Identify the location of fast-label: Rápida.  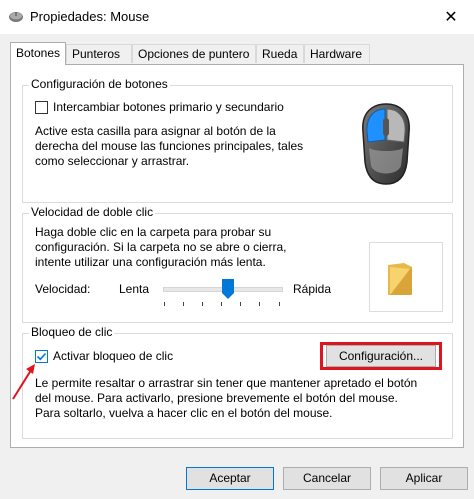
(312, 289).